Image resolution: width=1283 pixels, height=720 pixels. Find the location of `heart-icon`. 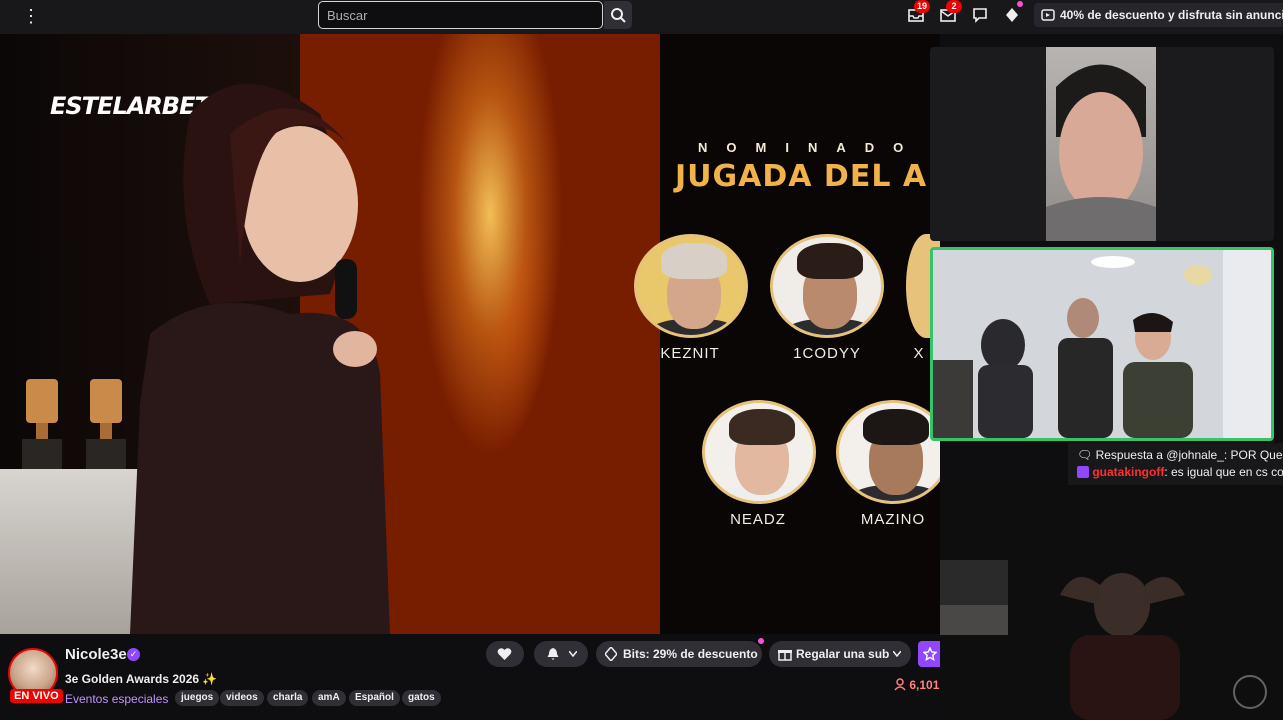

heart-icon is located at coordinates (504, 654).